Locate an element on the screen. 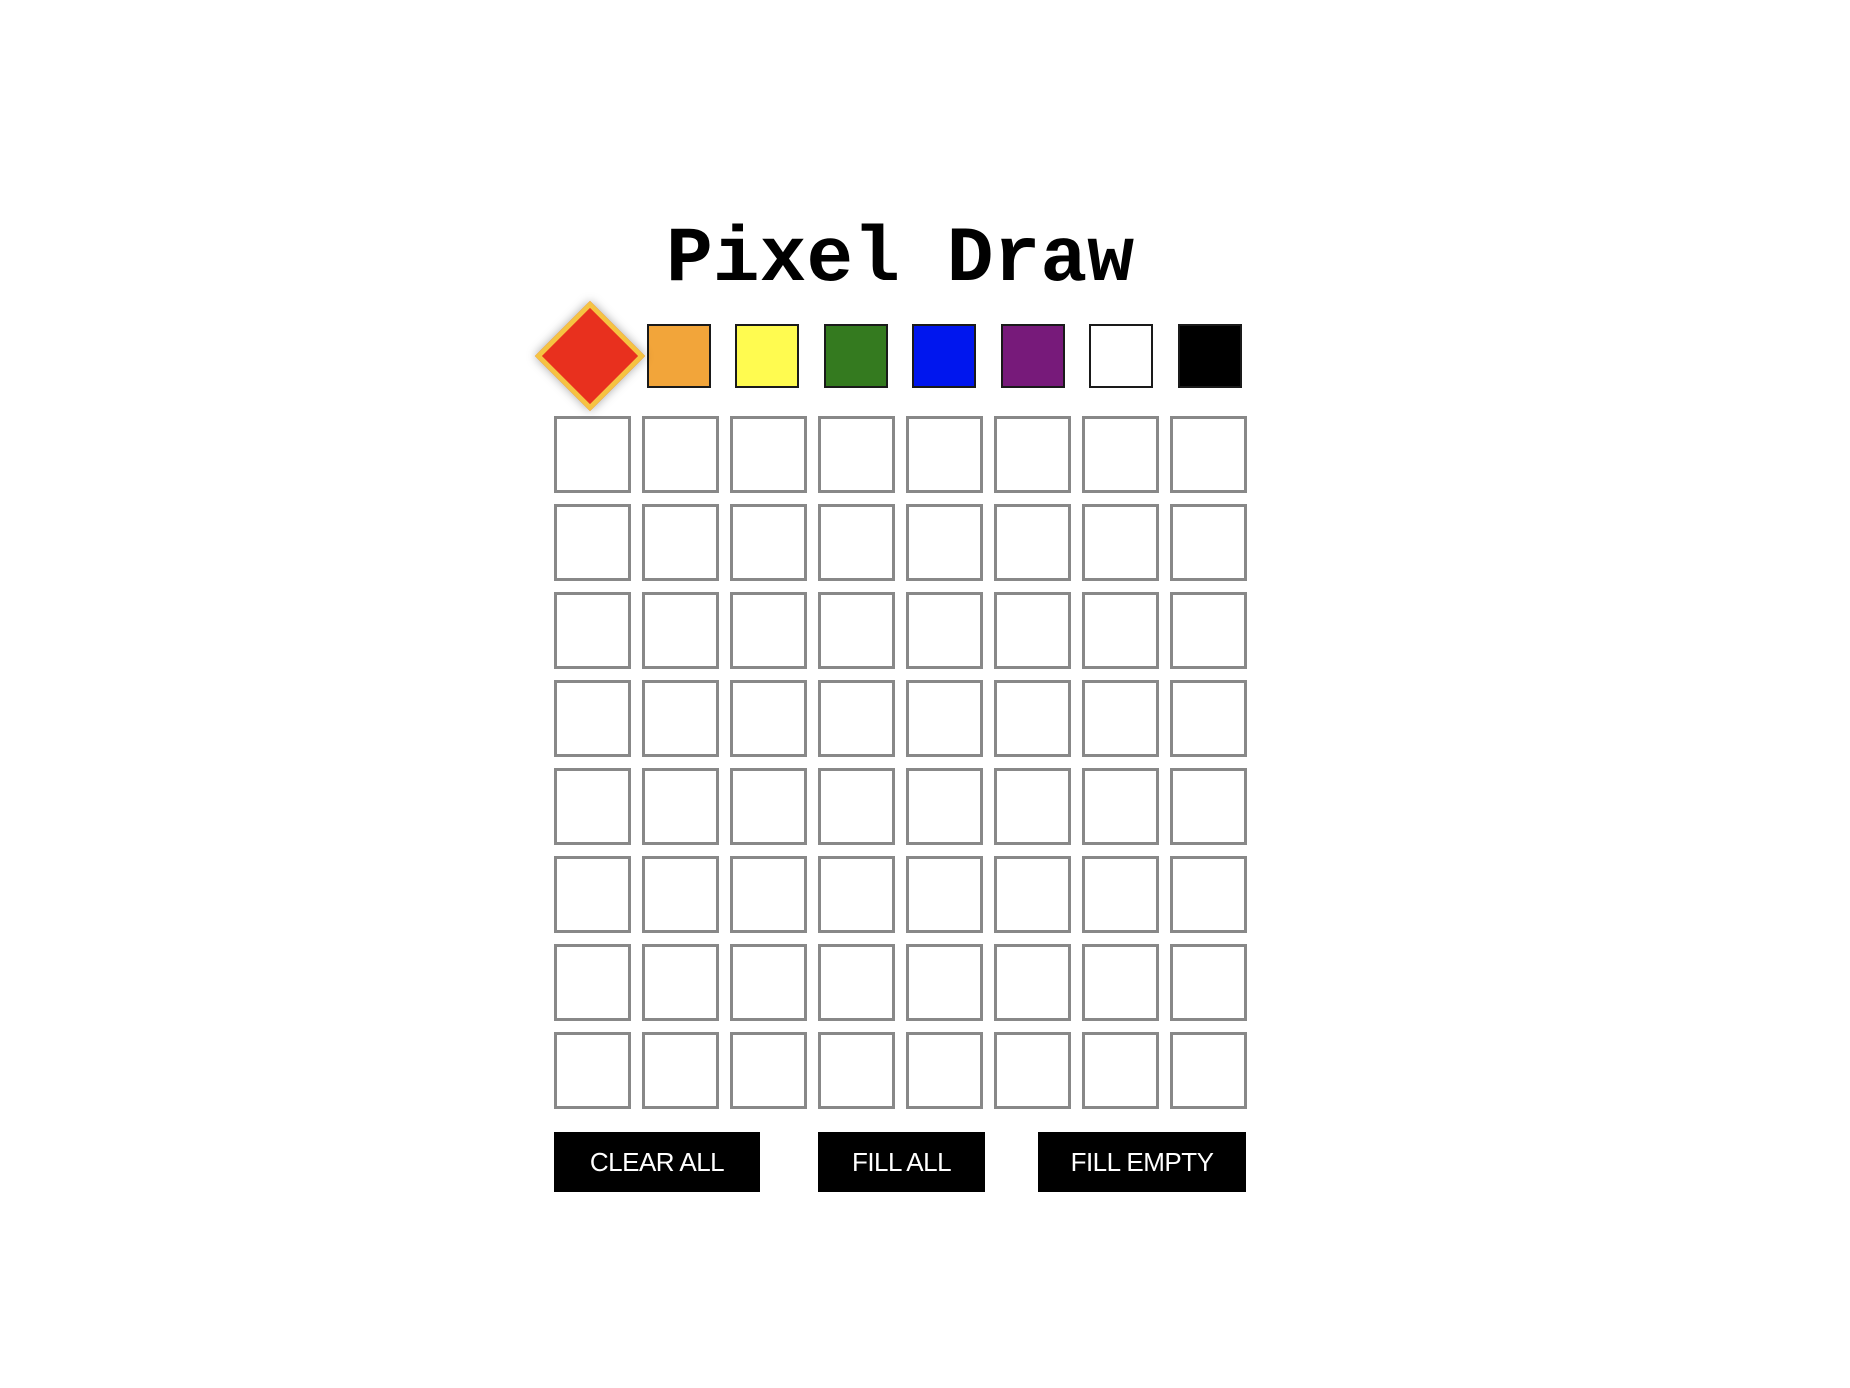 This screenshot has height=1388, width=1850. grid-cell-r0-c3 is located at coordinates (856, 454).